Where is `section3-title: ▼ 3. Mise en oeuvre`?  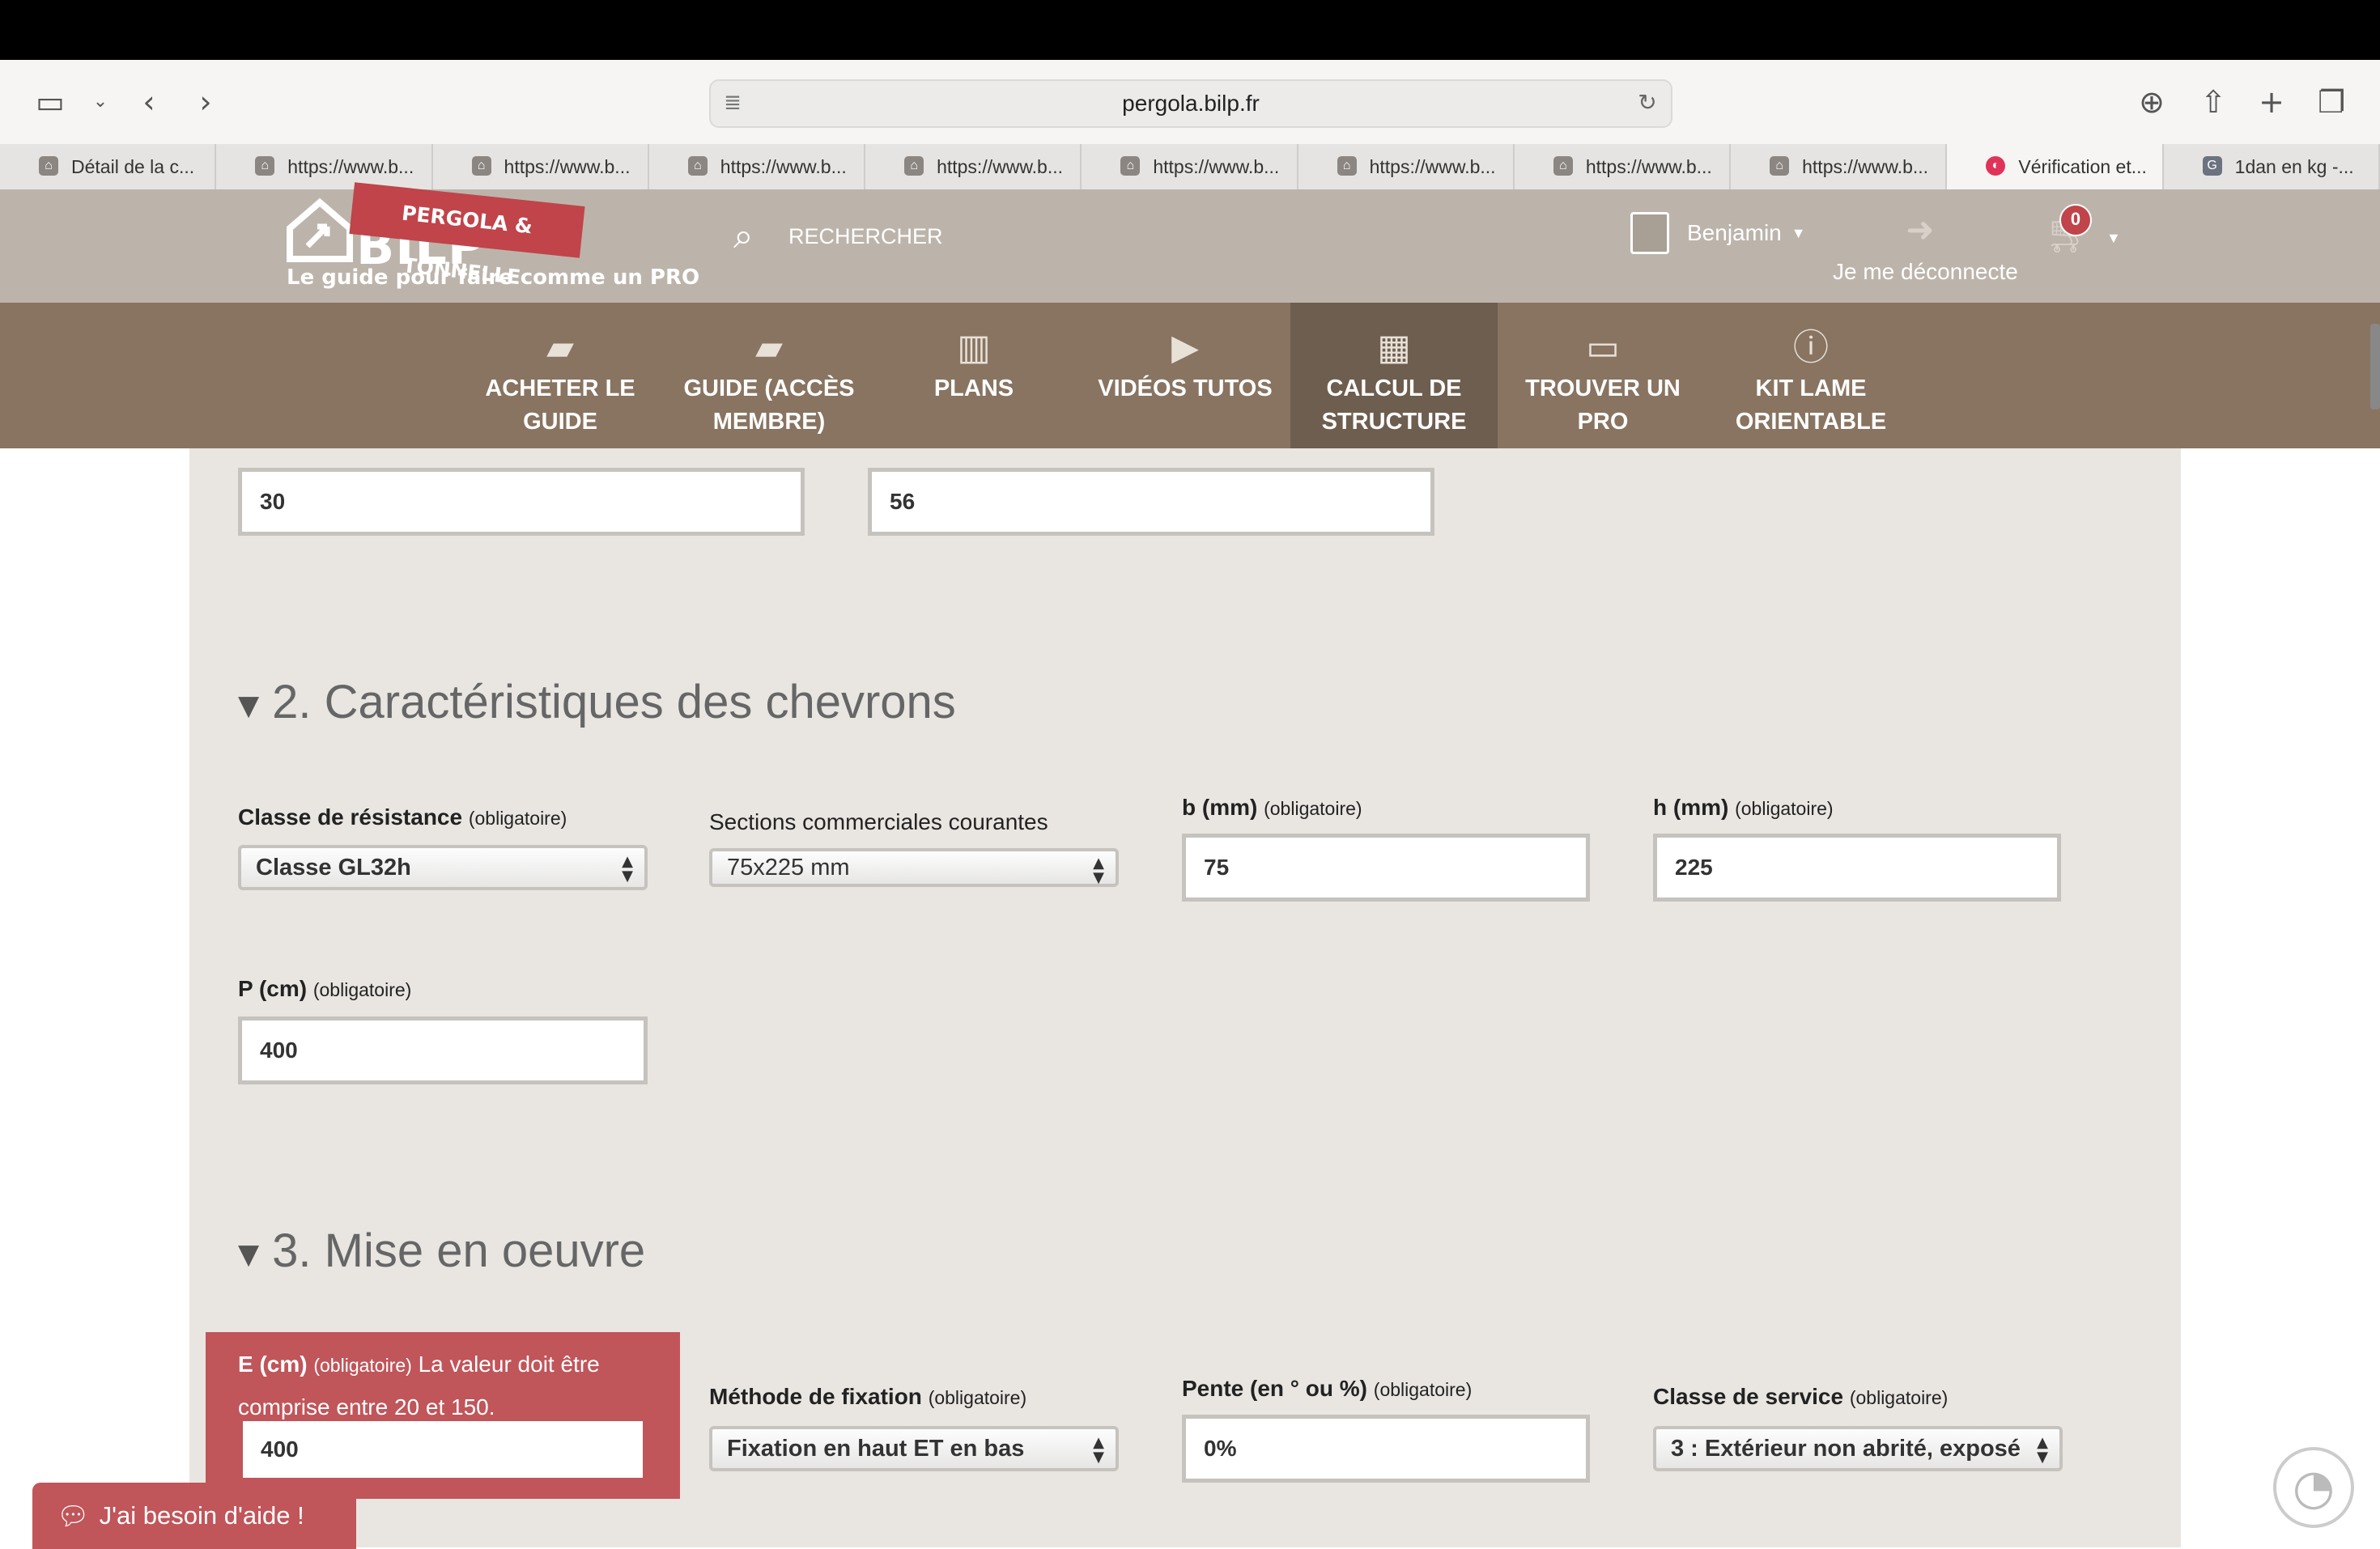 section3-title: ▼ 3. Mise en oeuvre is located at coordinates (441, 1251).